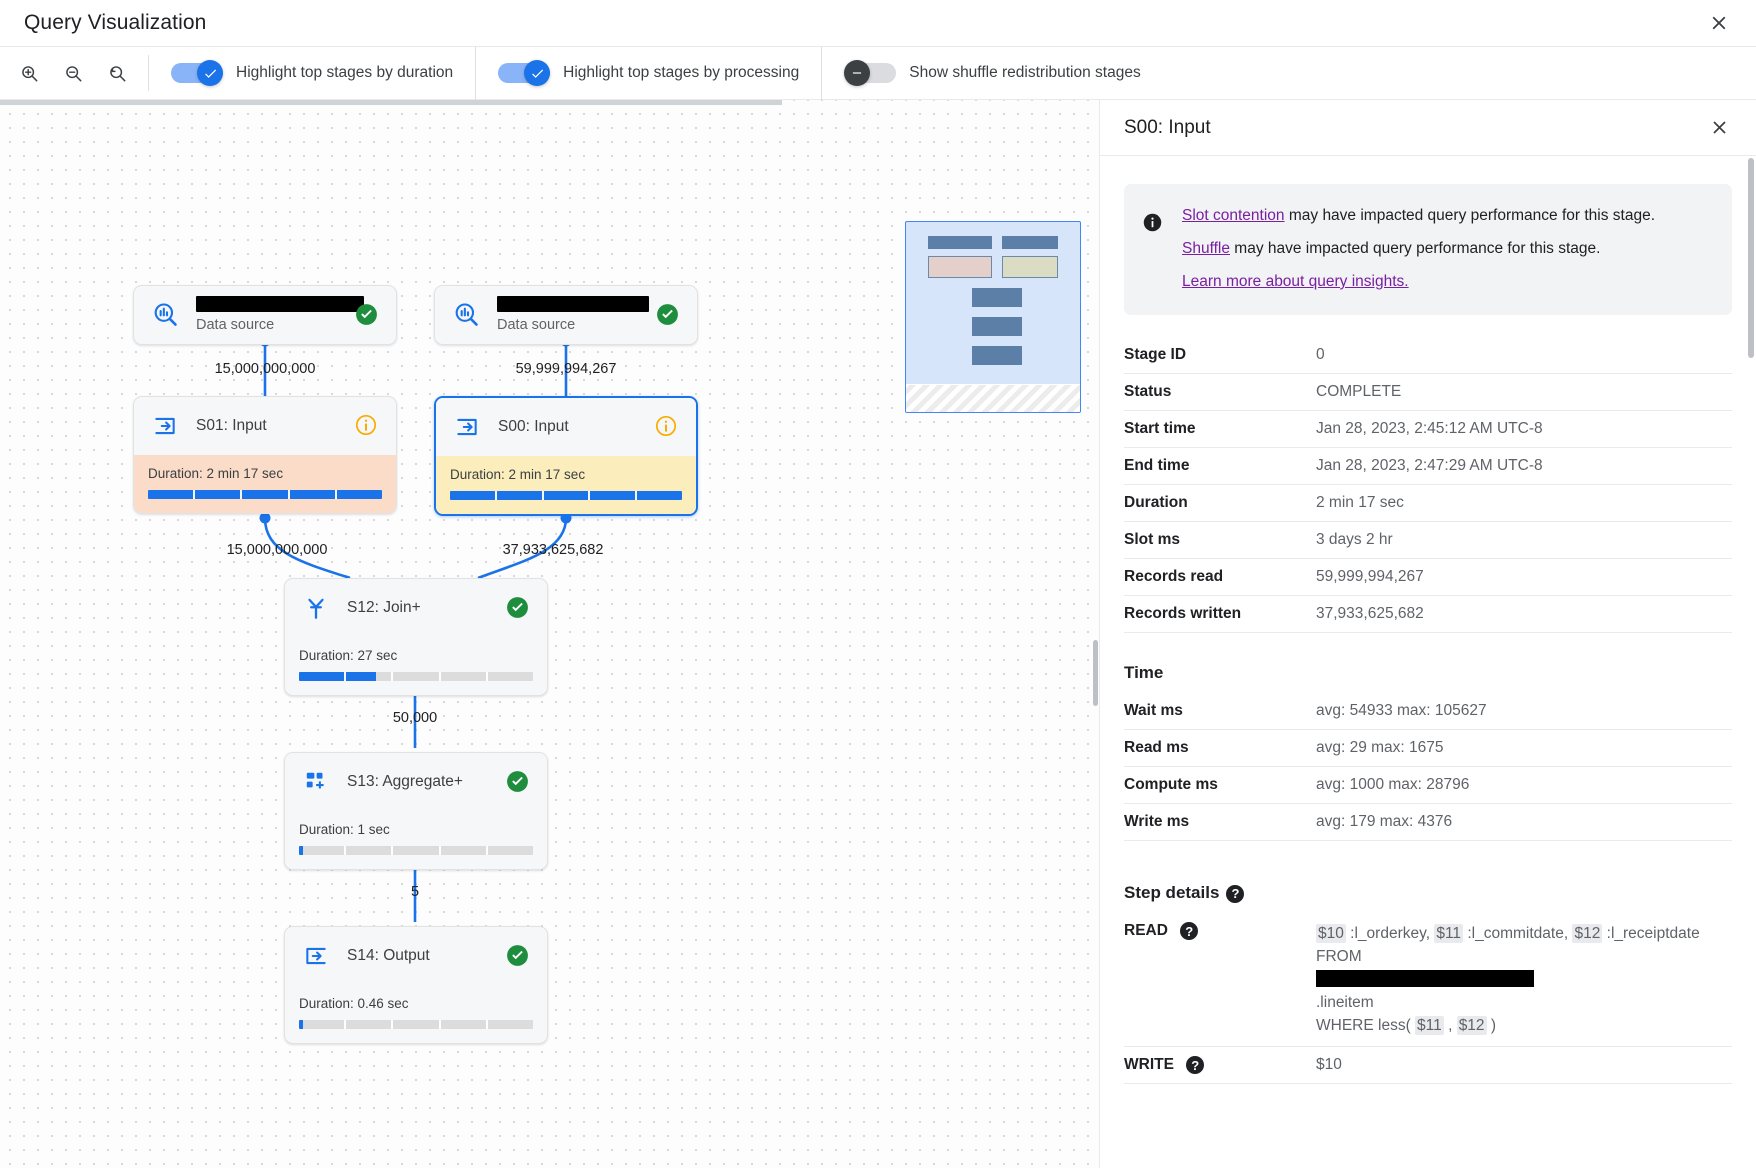  What do you see at coordinates (1428, 1065) in the screenshot?
I see `table-row: WRITE ? $10` at bounding box center [1428, 1065].